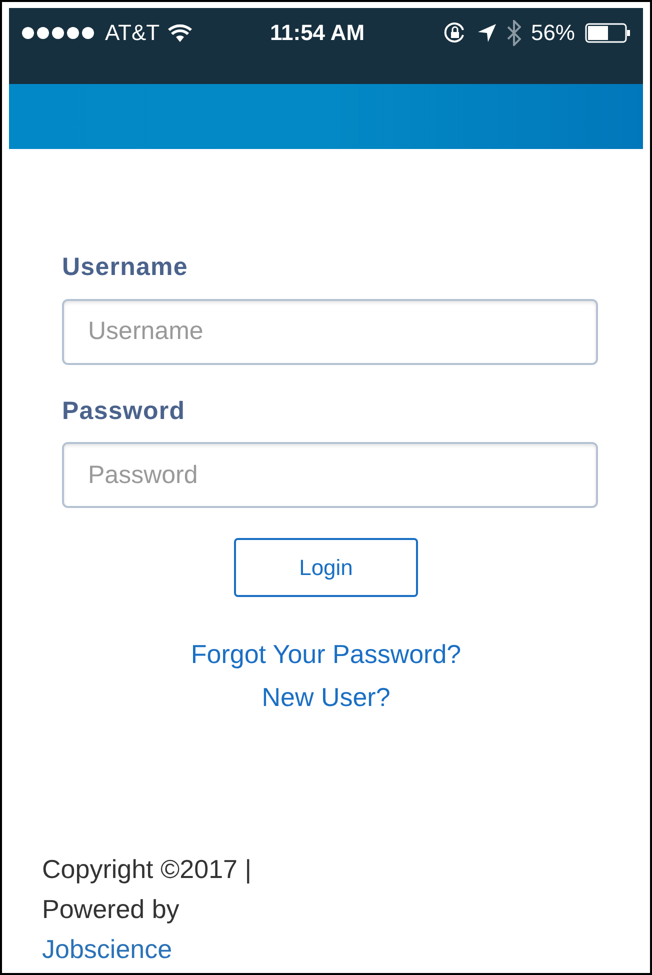 The width and height of the screenshot is (652, 975). What do you see at coordinates (552, 33) in the screenshot?
I see `battery-percentage: 56%` at bounding box center [552, 33].